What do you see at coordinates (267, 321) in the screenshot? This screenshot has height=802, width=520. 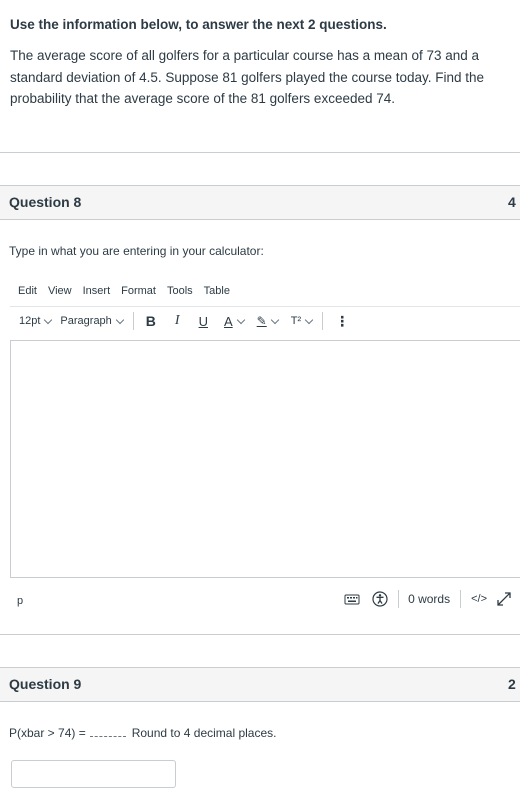 I see `highlight-color-button: ✎` at bounding box center [267, 321].